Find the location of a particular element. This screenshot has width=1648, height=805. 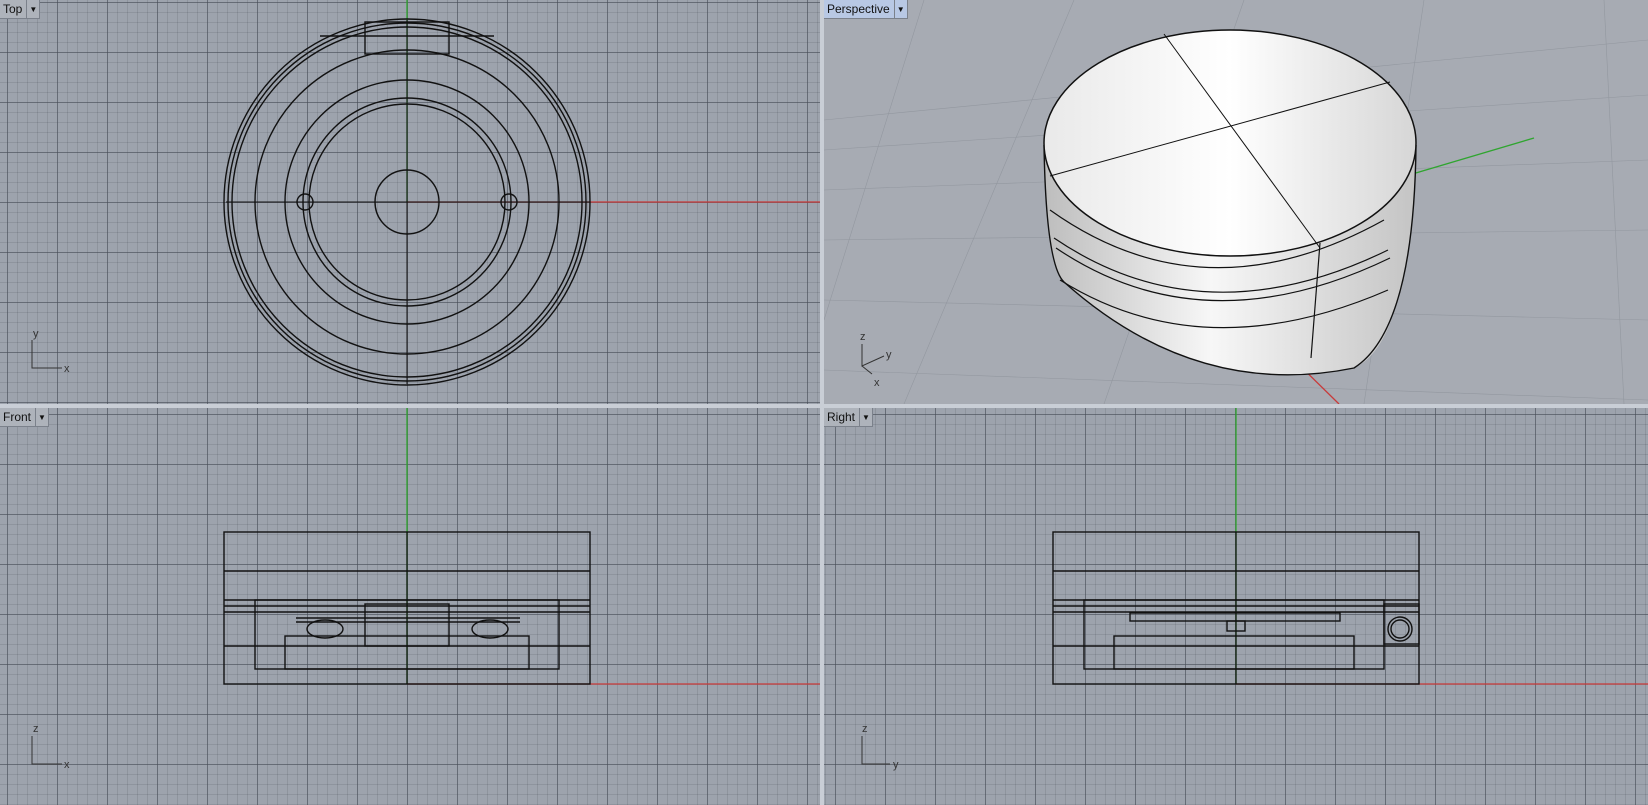

viewport-label-top: Top ▼ is located at coordinates (20, 9).